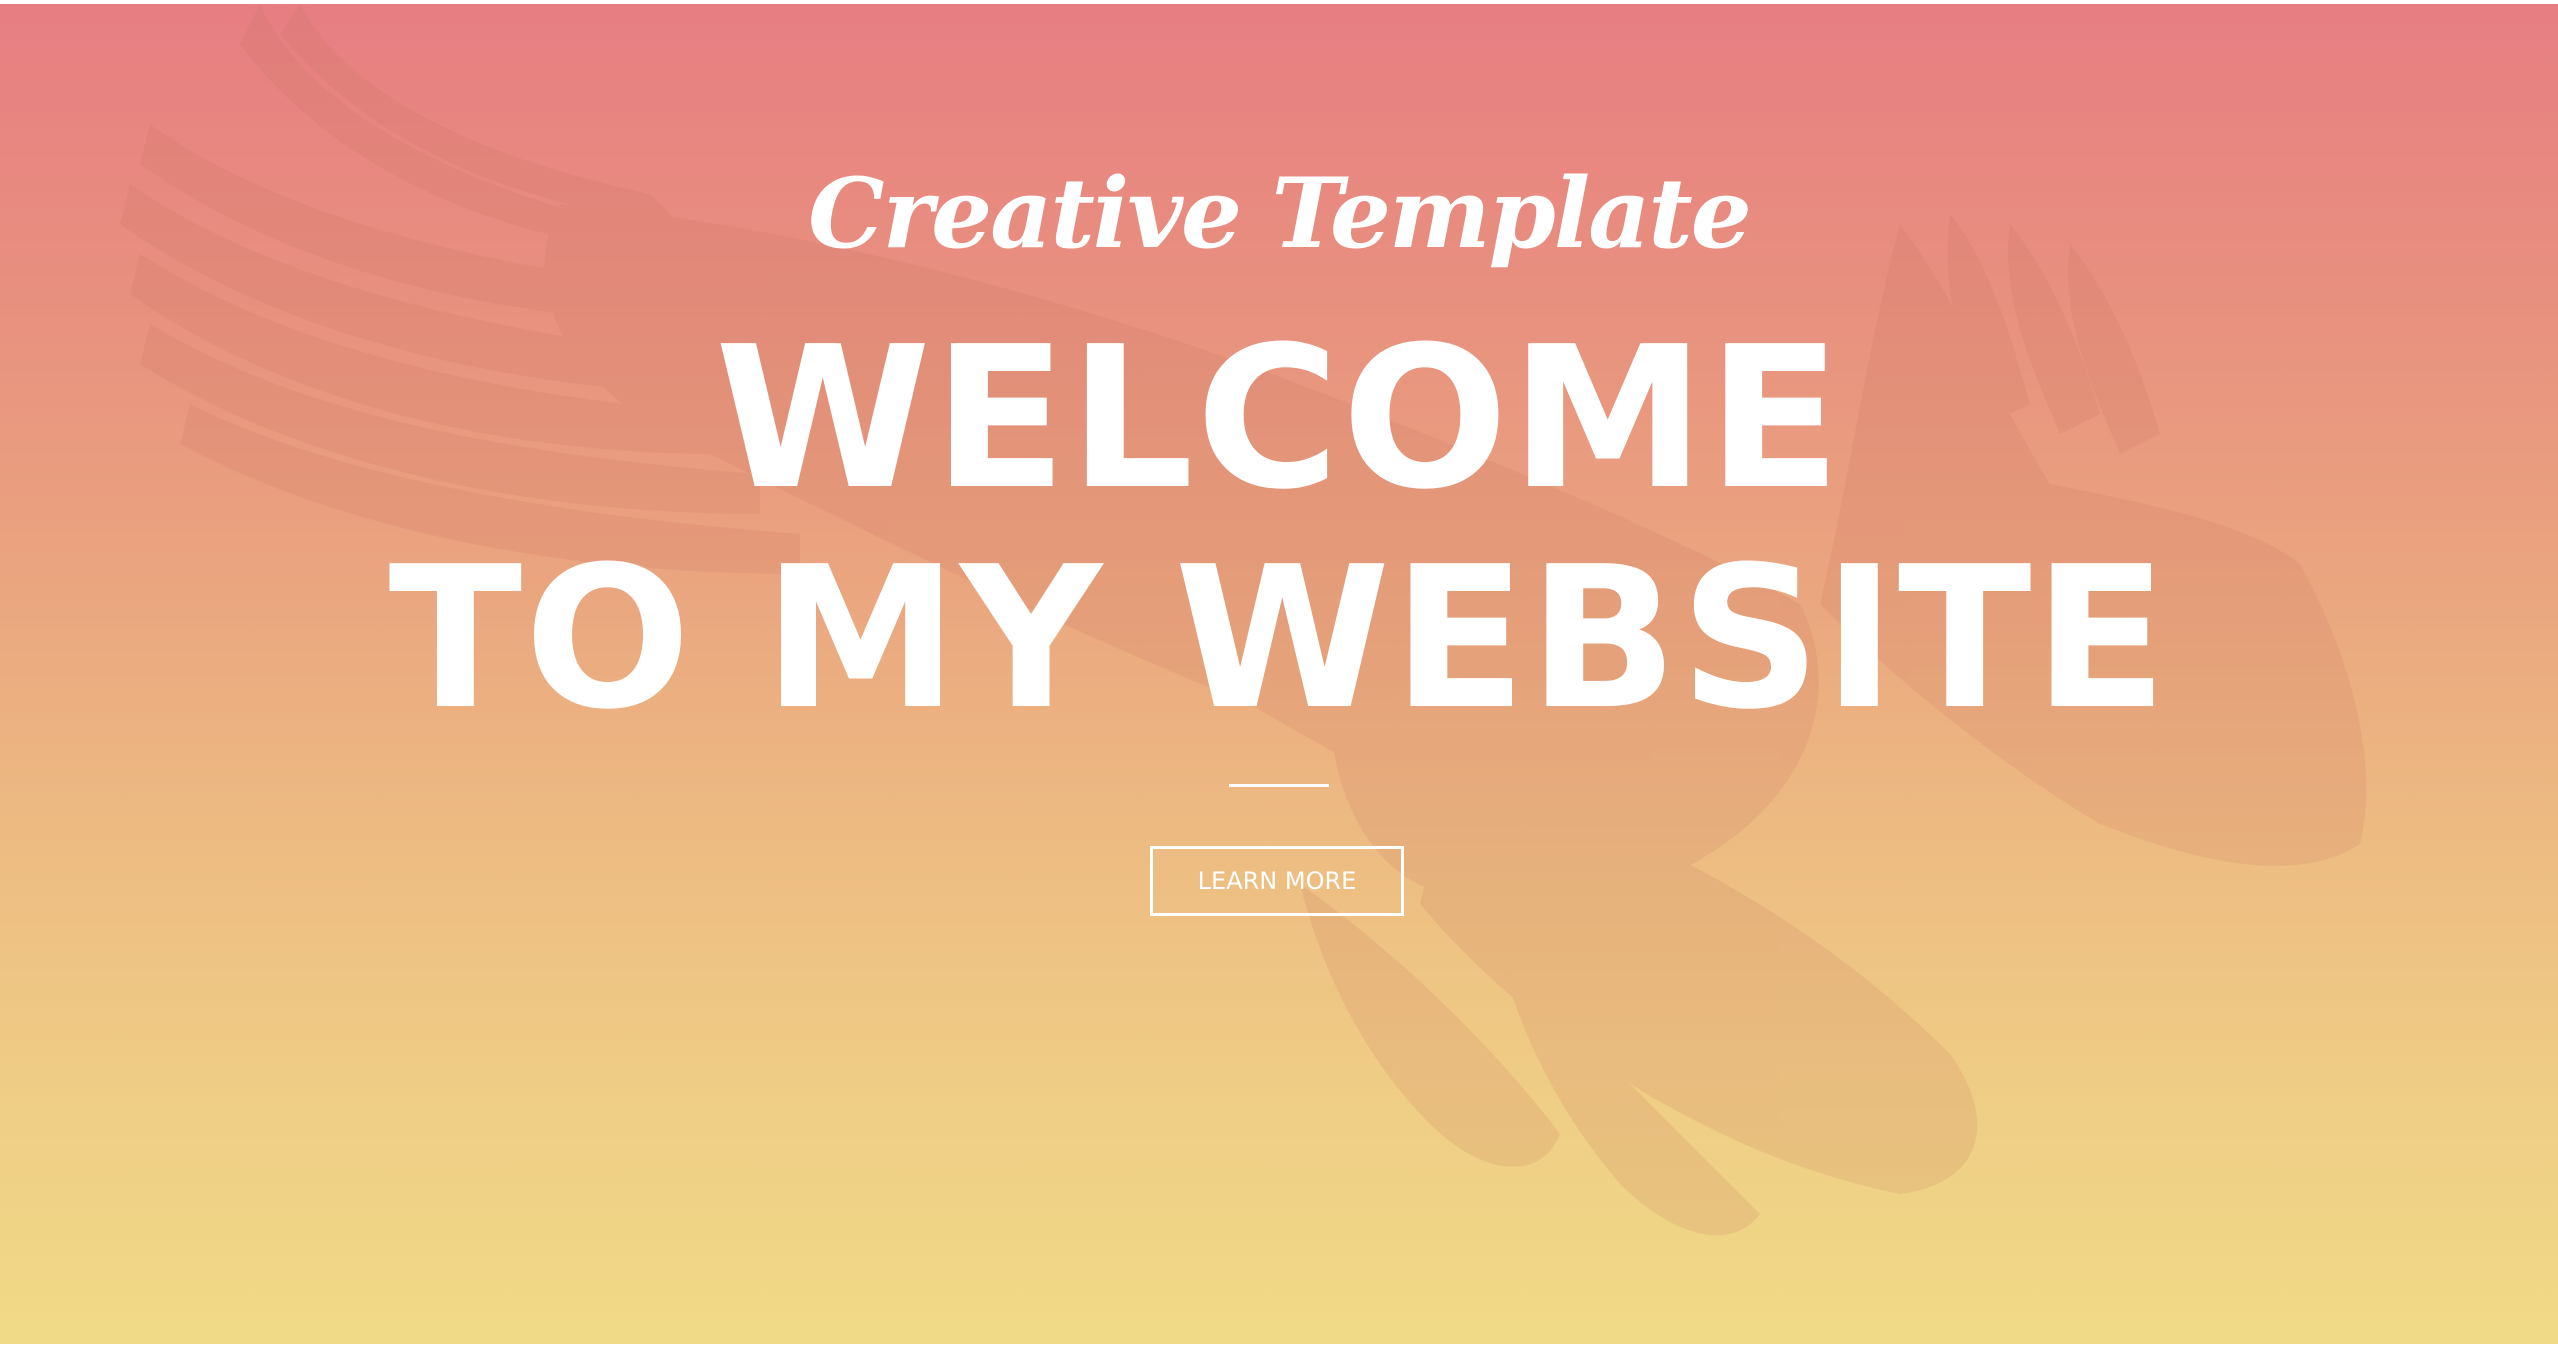  Describe the element at coordinates (1277, 881) in the screenshot. I see `learn-more-button: LEARN MORE` at that location.